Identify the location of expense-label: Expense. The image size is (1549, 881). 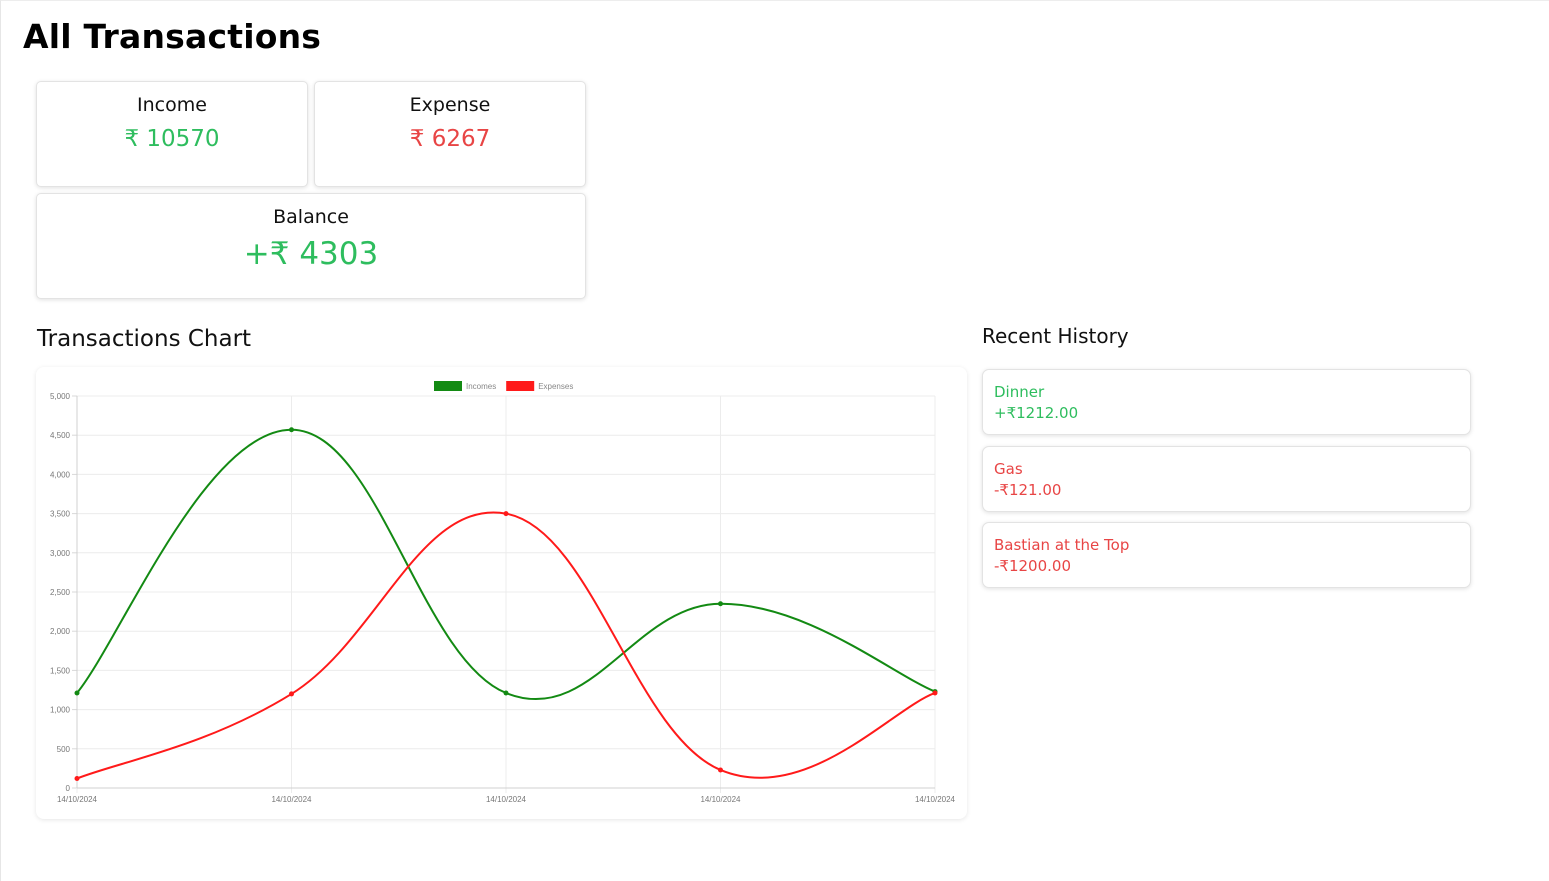
(450, 105).